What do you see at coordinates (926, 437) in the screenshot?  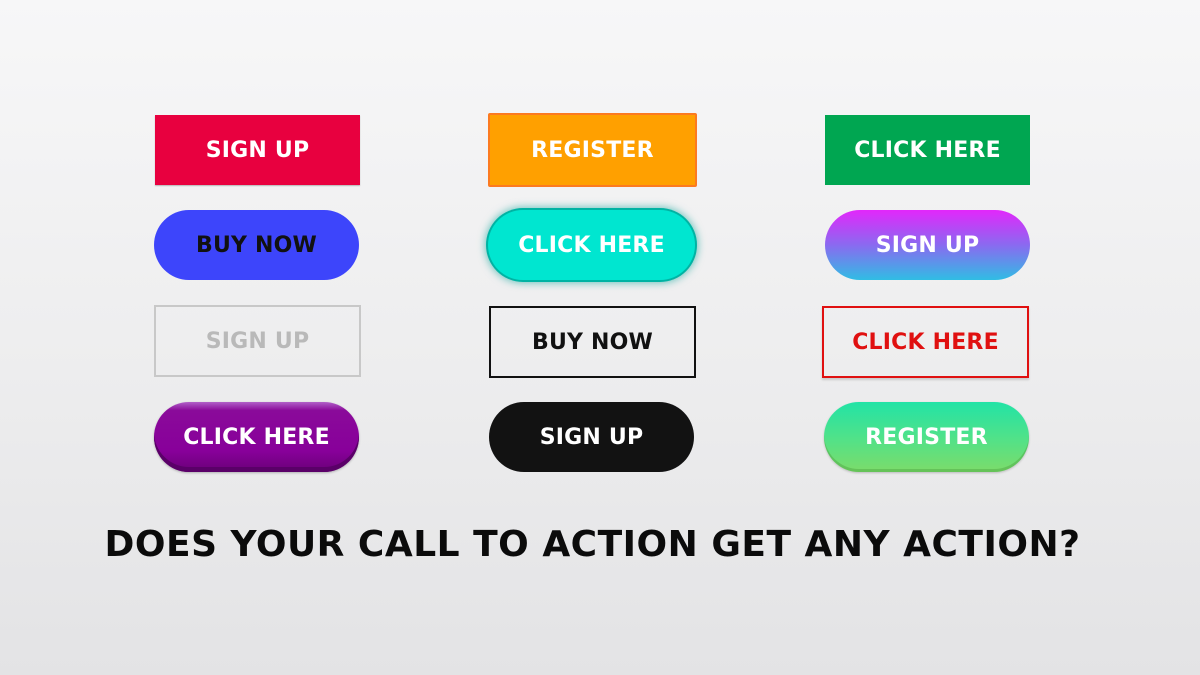 I see `register-button-green-gradient: REGISTER` at bounding box center [926, 437].